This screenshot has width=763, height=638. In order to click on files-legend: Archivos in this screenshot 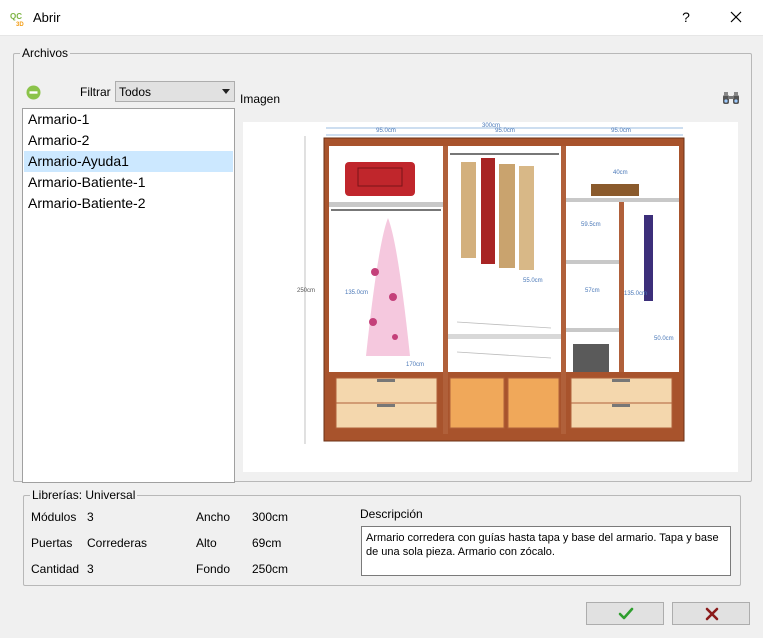, I will do `click(45, 53)`.